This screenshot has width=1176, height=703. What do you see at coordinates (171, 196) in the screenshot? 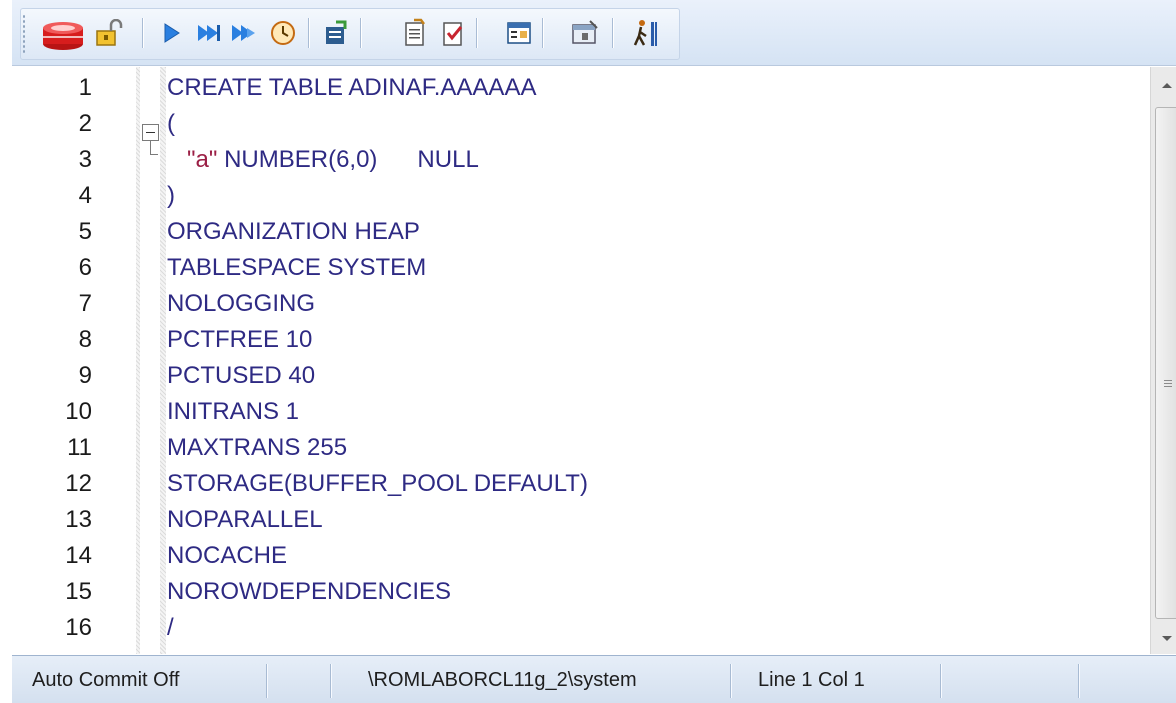
I see `code-line: )` at bounding box center [171, 196].